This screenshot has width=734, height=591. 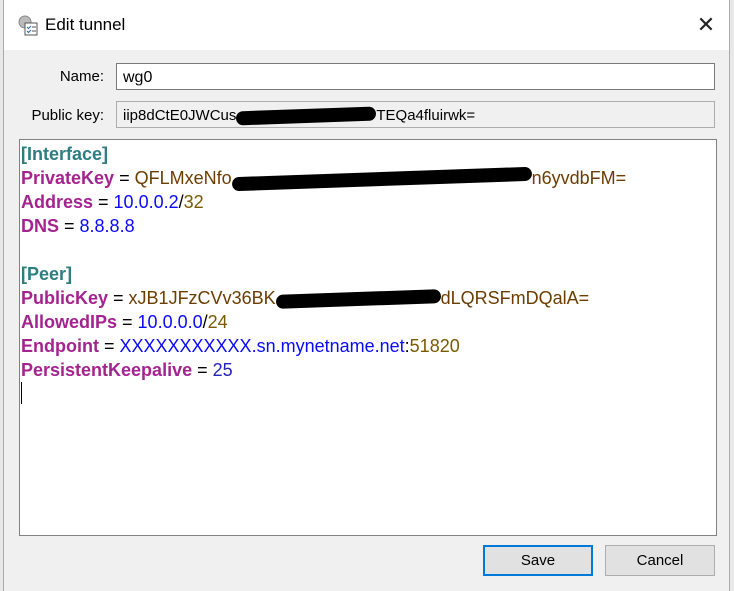 I want to click on public-key-field: iip8dCtE0JWCus TEQa4fluirwk=, so click(x=415, y=114).